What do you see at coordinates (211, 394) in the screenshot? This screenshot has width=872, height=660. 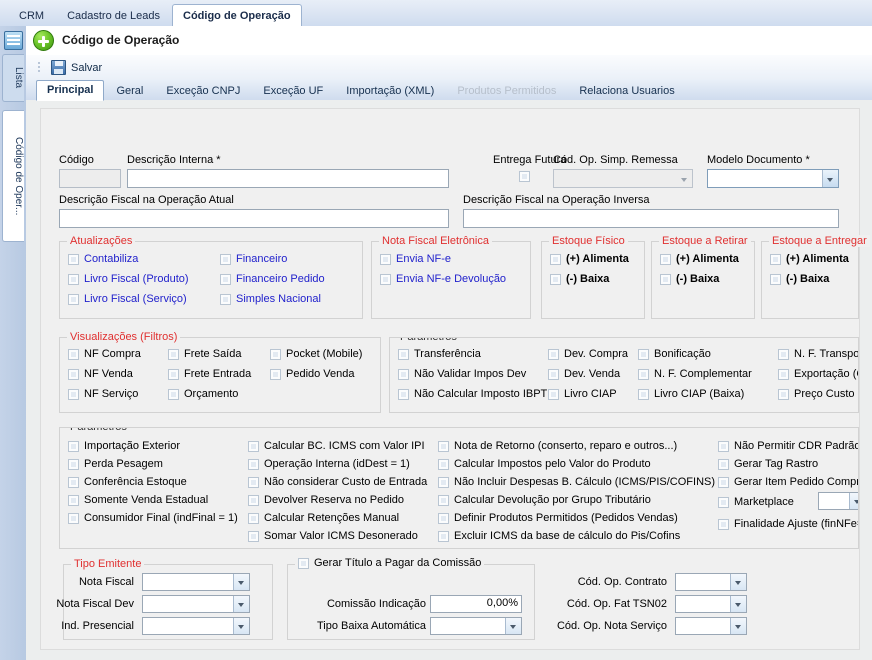 I see `checkbox-label: Orçamento` at bounding box center [211, 394].